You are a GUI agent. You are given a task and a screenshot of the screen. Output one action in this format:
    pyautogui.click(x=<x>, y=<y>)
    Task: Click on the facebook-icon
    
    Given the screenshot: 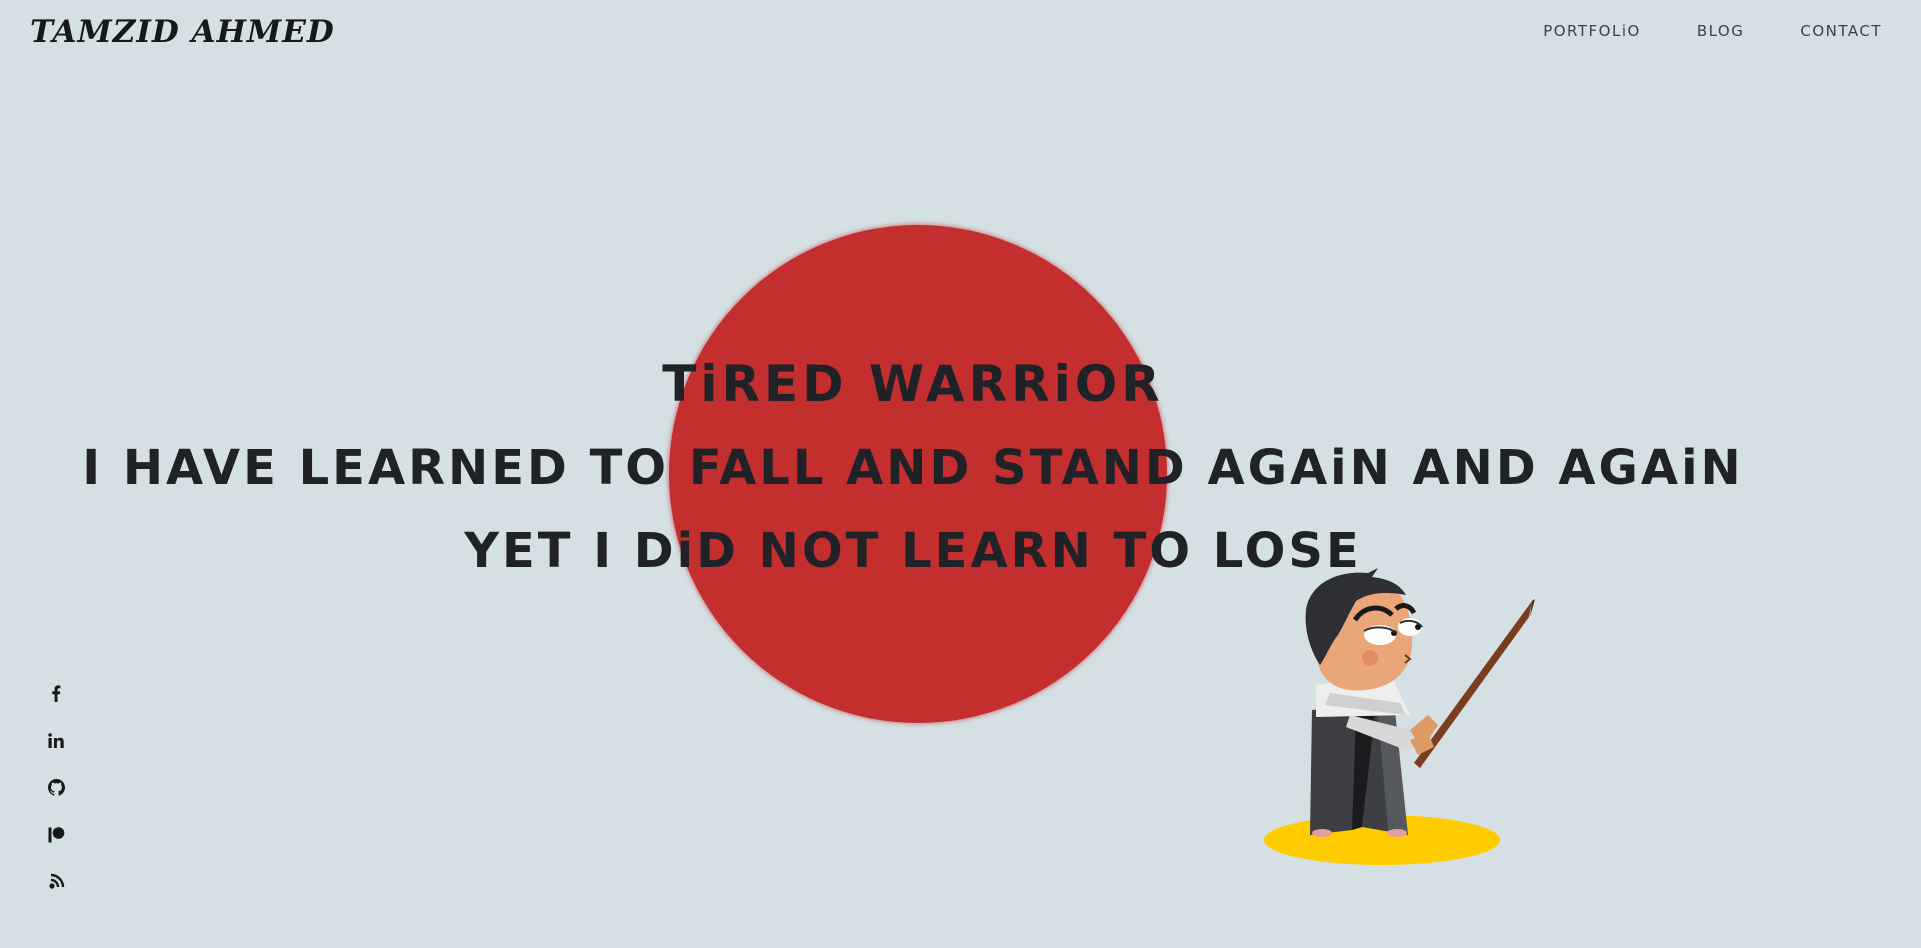 What is the action you would take?
    pyautogui.click(x=56, y=693)
    